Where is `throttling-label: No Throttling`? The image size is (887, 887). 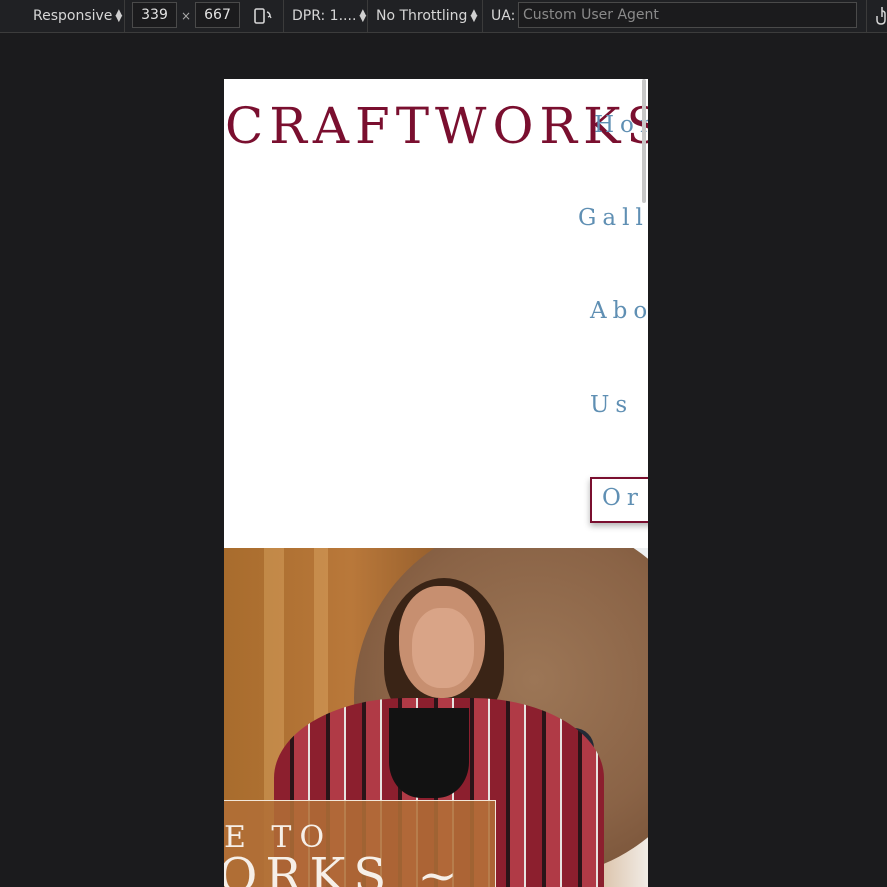 throttling-label: No Throttling is located at coordinates (422, 16).